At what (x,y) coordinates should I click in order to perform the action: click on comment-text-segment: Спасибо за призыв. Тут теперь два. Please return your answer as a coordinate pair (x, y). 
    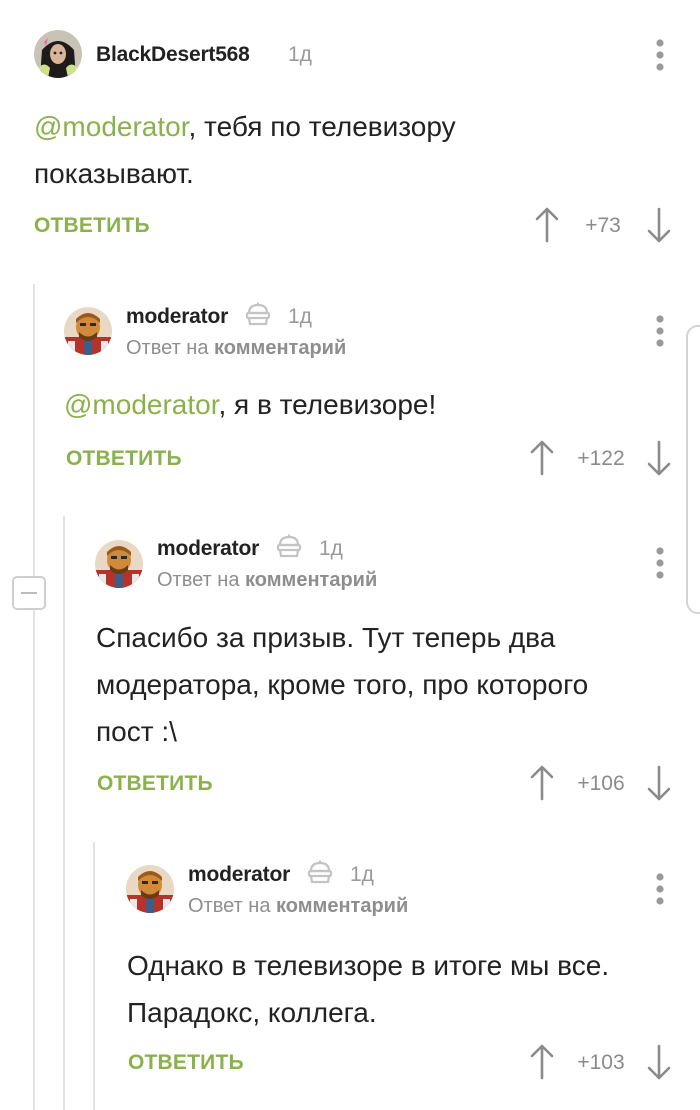
    Looking at the image, I should click on (326, 637).